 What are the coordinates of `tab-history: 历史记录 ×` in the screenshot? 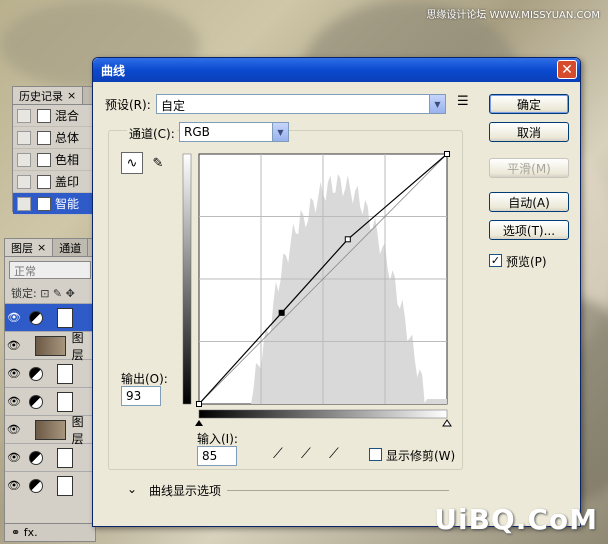 It's located at (48, 95).